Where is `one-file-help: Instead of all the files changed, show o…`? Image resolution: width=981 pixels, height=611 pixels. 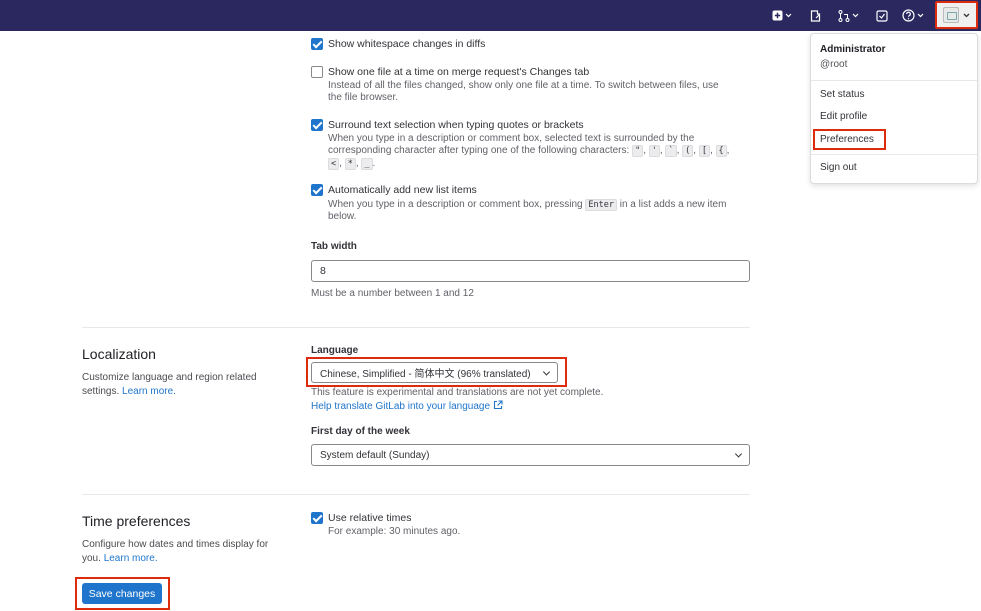 one-file-help: Instead of all the files changed, show o… is located at coordinates (523, 91).